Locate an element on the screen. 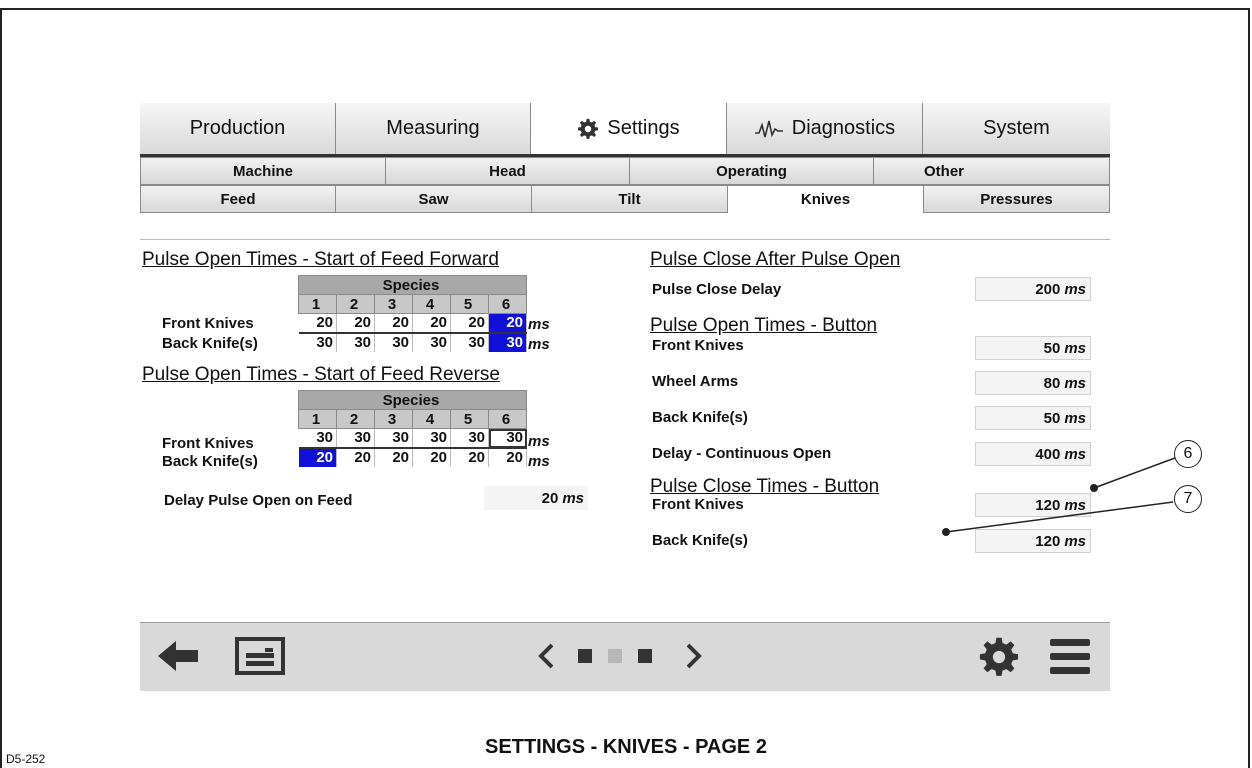 Image resolution: width=1252 pixels, height=768 pixels. callout-6: 6 is located at coordinates (1188, 454).